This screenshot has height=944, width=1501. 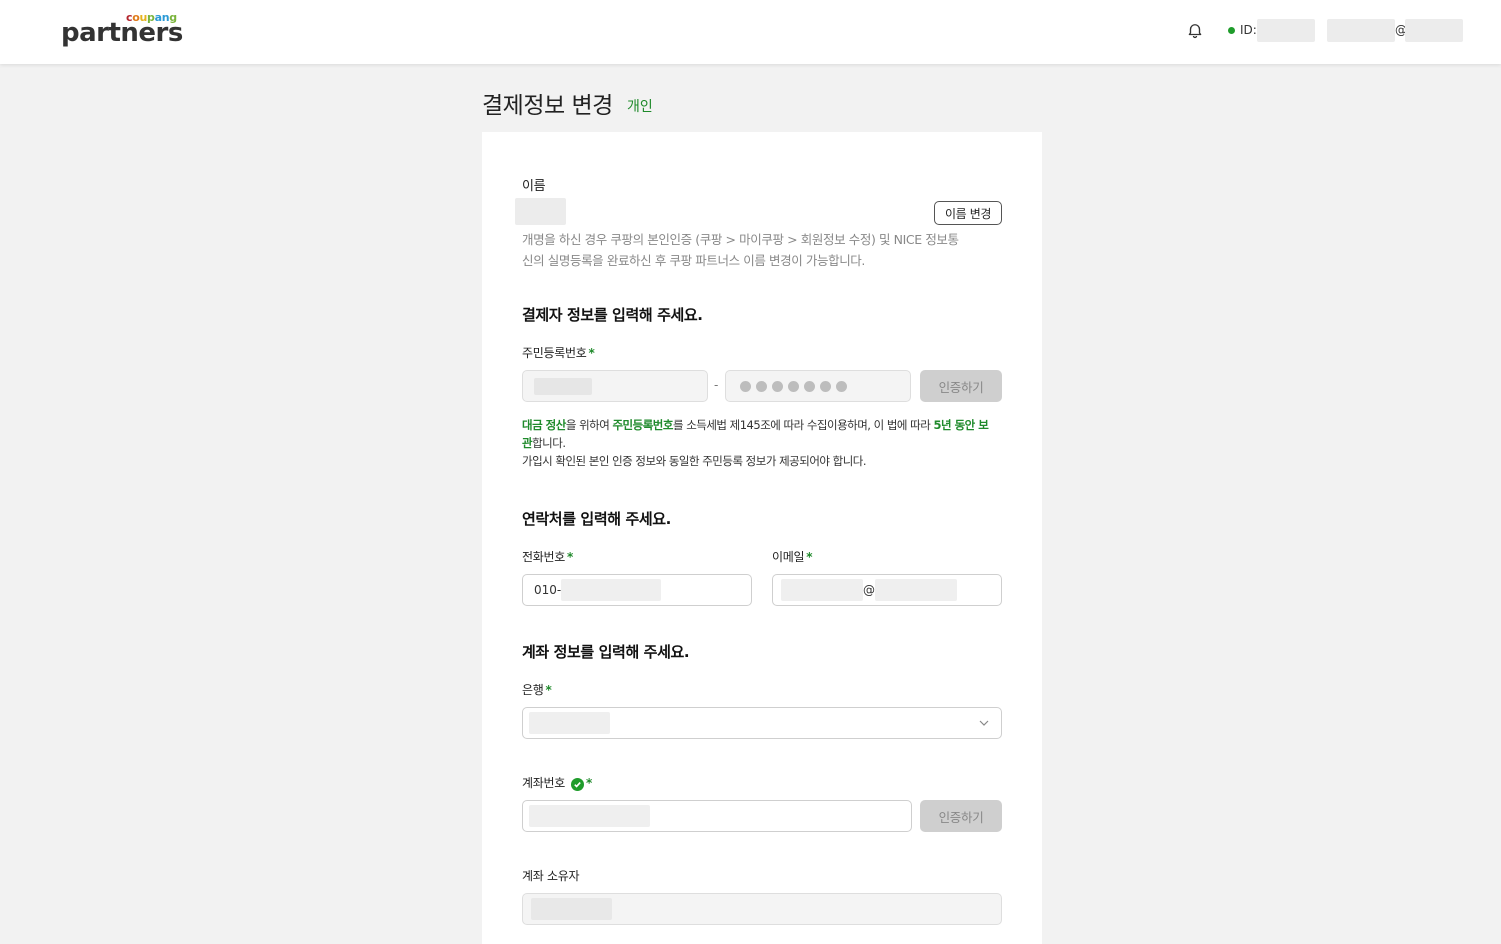 What do you see at coordinates (1231, 30) in the screenshot?
I see `online-status-dot` at bounding box center [1231, 30].